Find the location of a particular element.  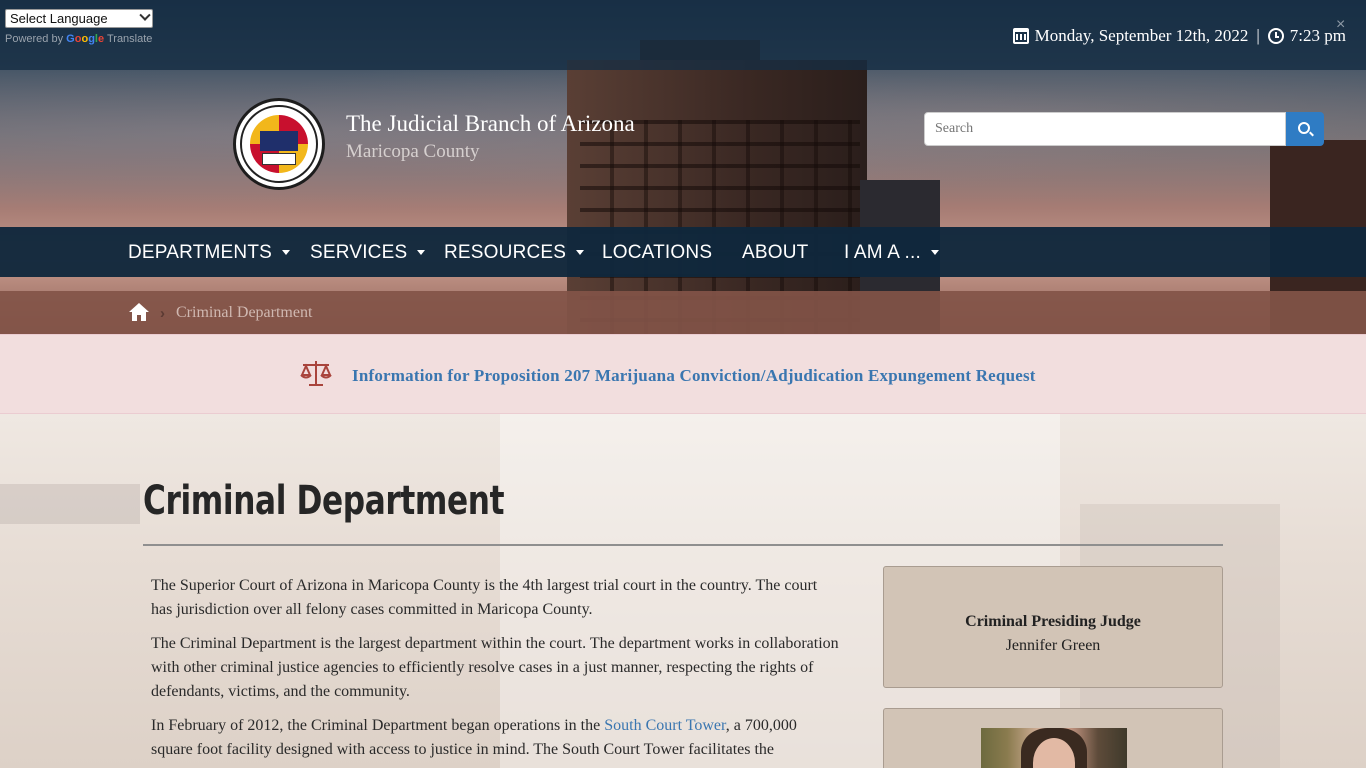

breadcrumb: › Criminal Department is located at coordinates (683, 312).